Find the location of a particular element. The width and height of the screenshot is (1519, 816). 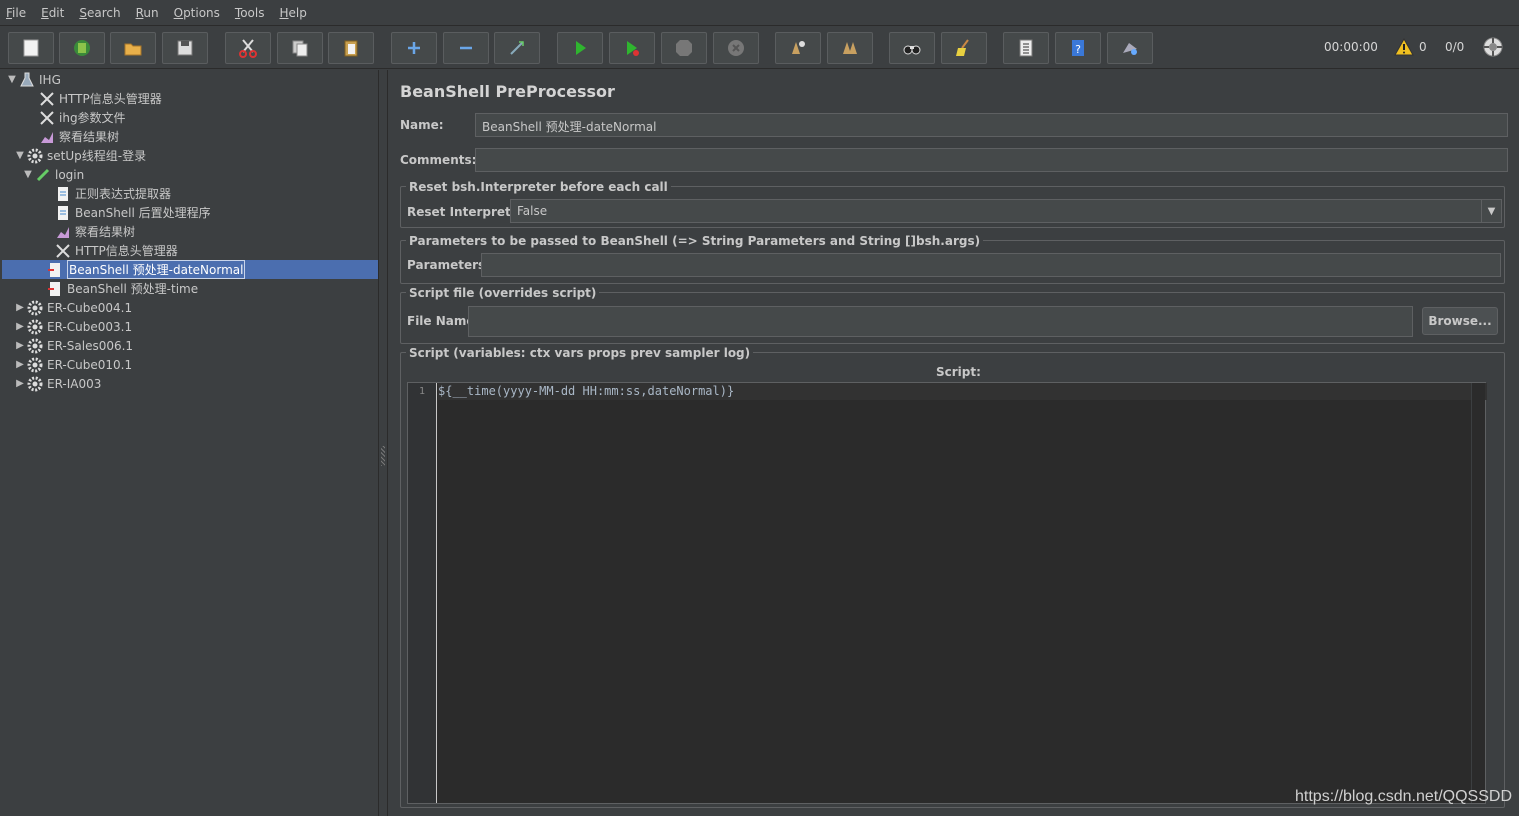

parameters-label: Parameters: is located at coordinates (448, 265).